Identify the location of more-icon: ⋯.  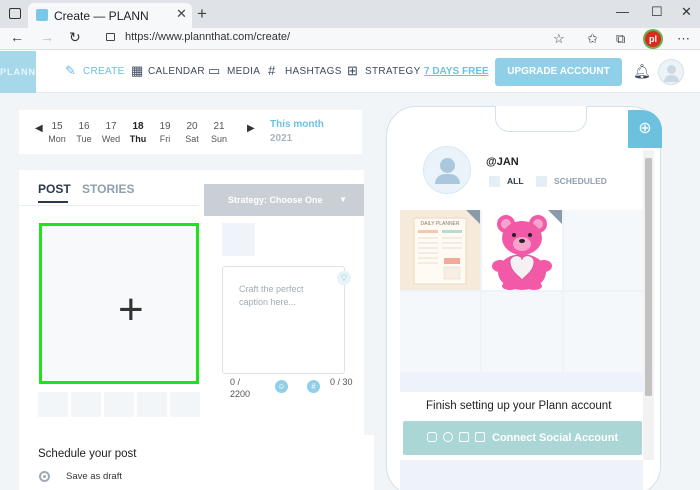
(683, 39).